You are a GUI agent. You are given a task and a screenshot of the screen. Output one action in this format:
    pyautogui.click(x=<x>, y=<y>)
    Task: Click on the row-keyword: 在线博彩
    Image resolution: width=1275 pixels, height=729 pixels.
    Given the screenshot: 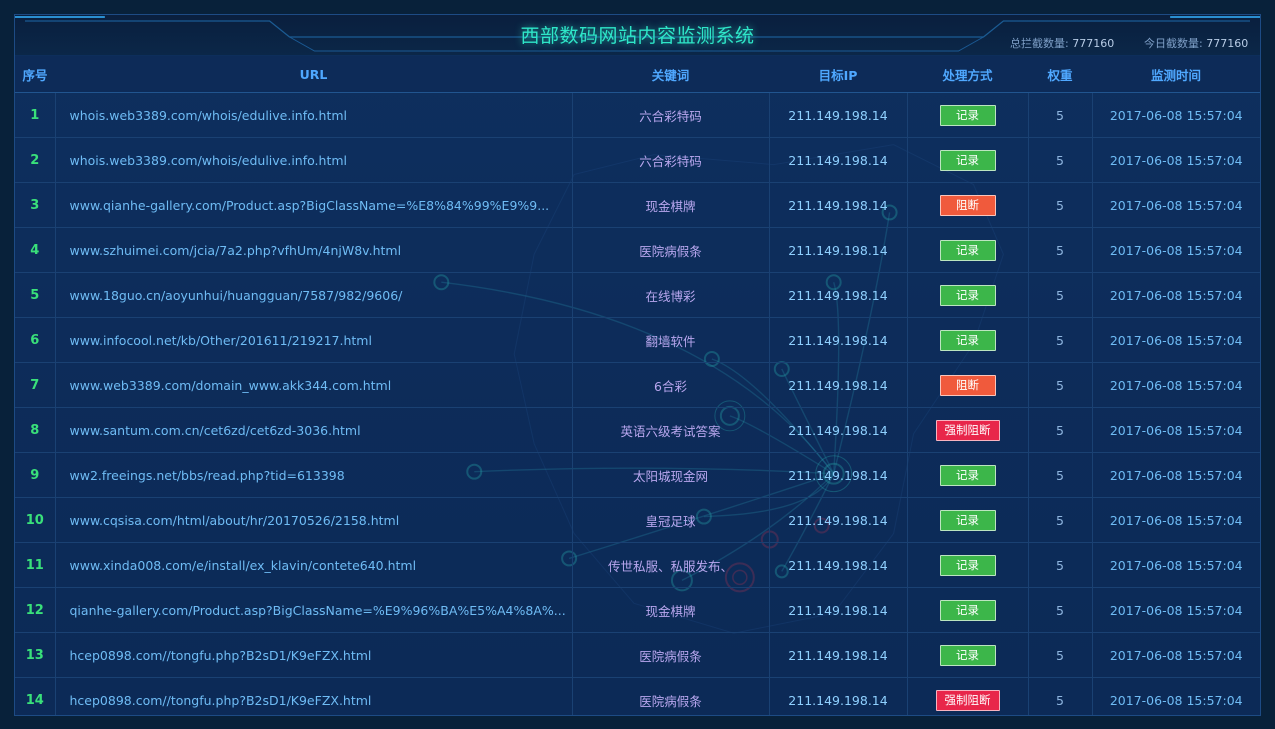 What is the action you would take?
    pyautogui.click(x=671, y=295)
    